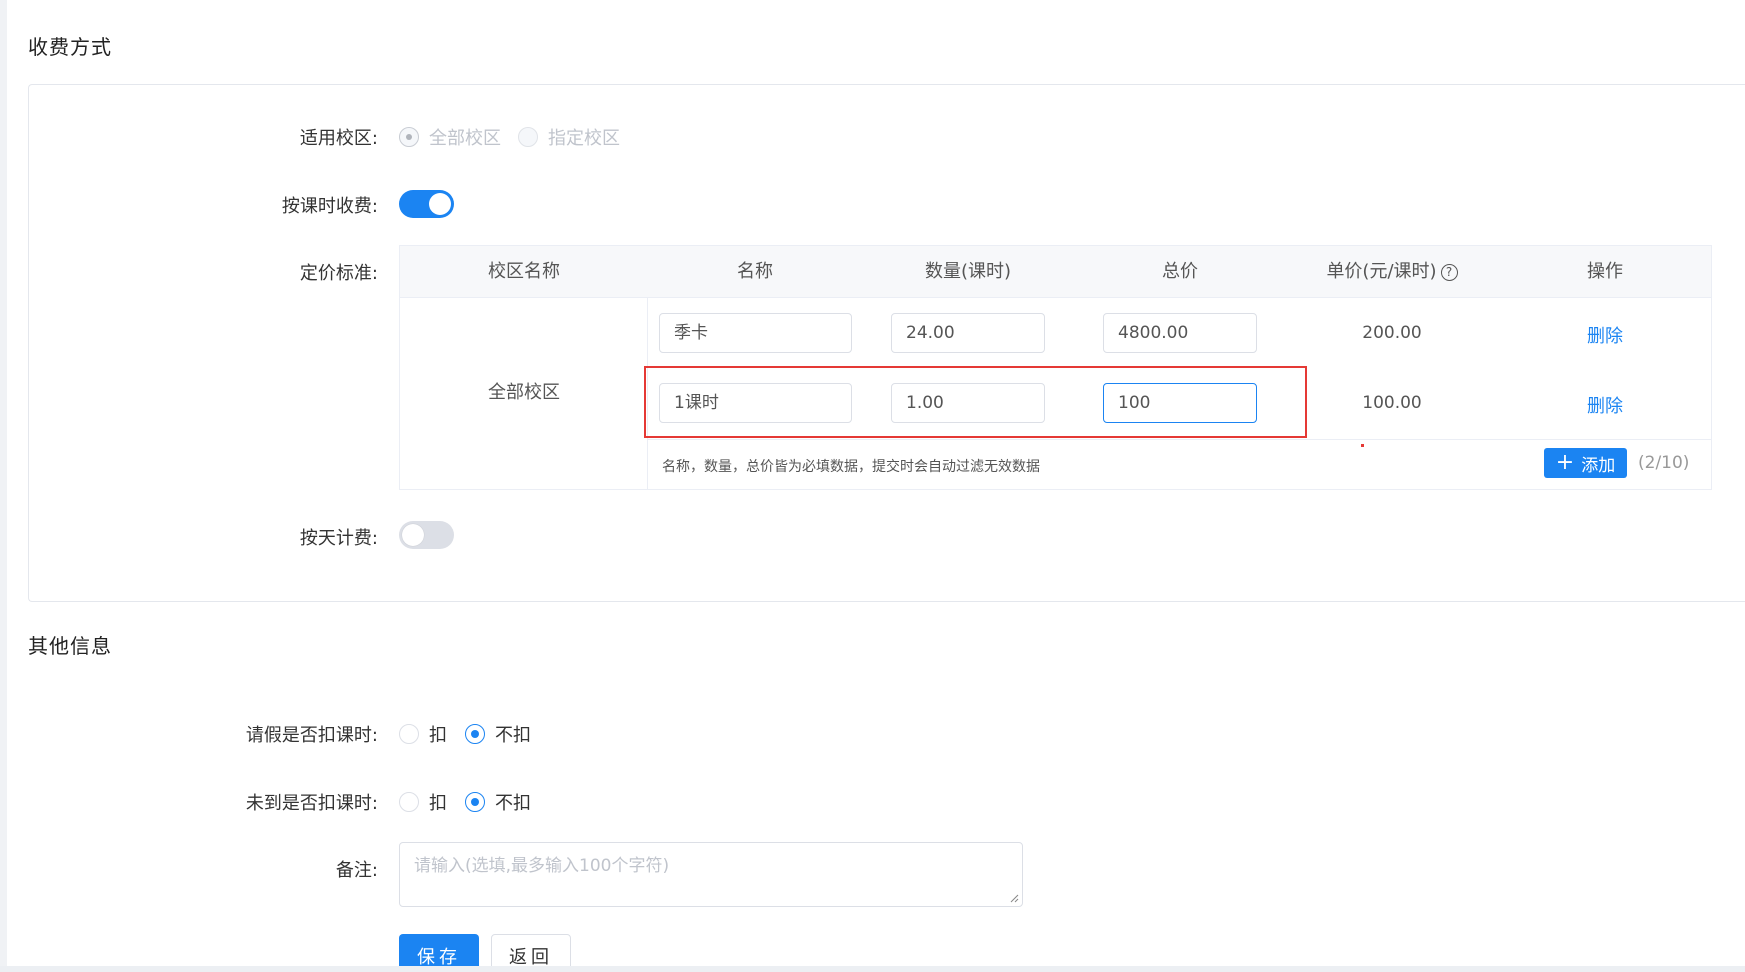 The height and width of the screenshot is (972, 1745). What do you see at coordinates (1381, 271) in the screenshot?
I see `th-unit-price-text: 单价(元/课时)` at bounding box center [1381, 271].